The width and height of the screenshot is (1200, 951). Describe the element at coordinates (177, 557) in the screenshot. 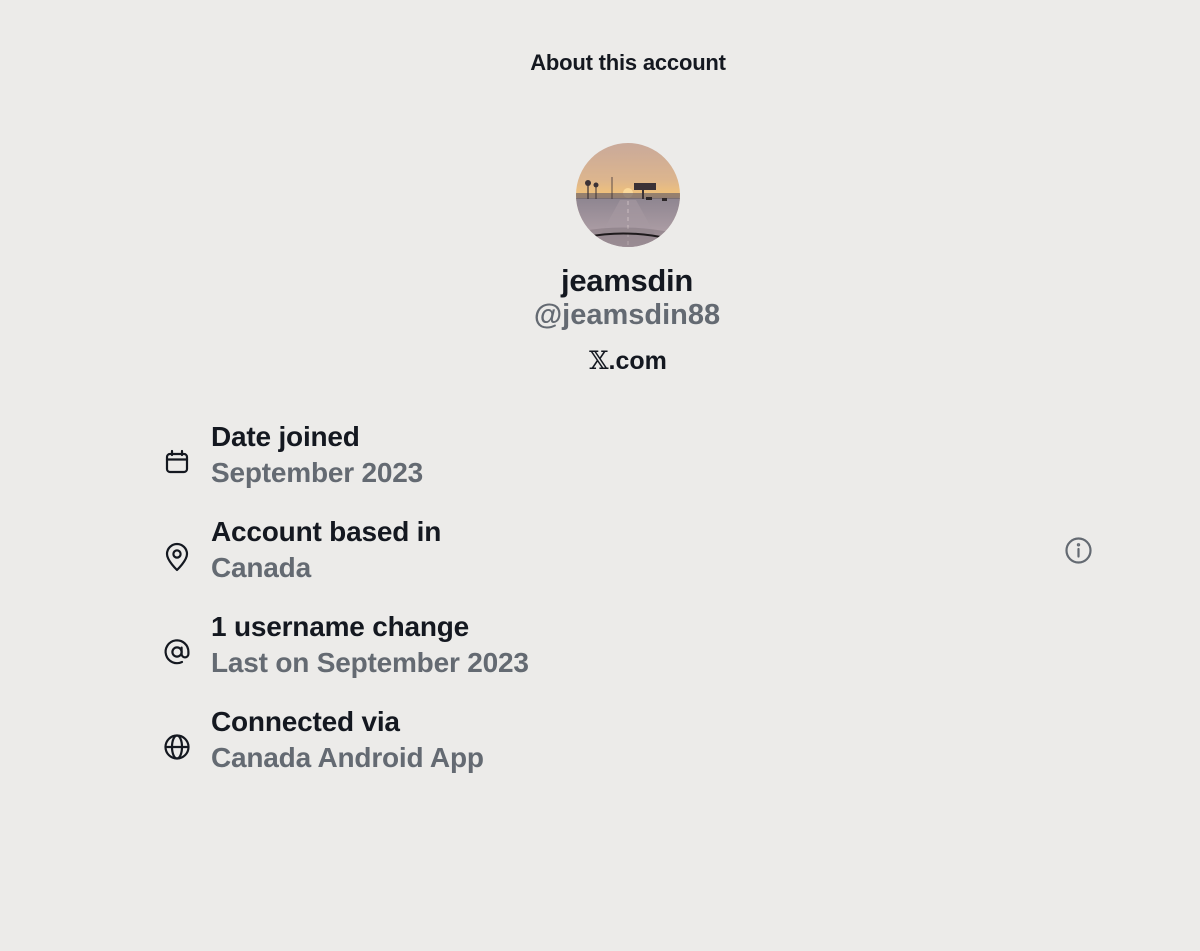

I see `location-pin-icon` at that location.